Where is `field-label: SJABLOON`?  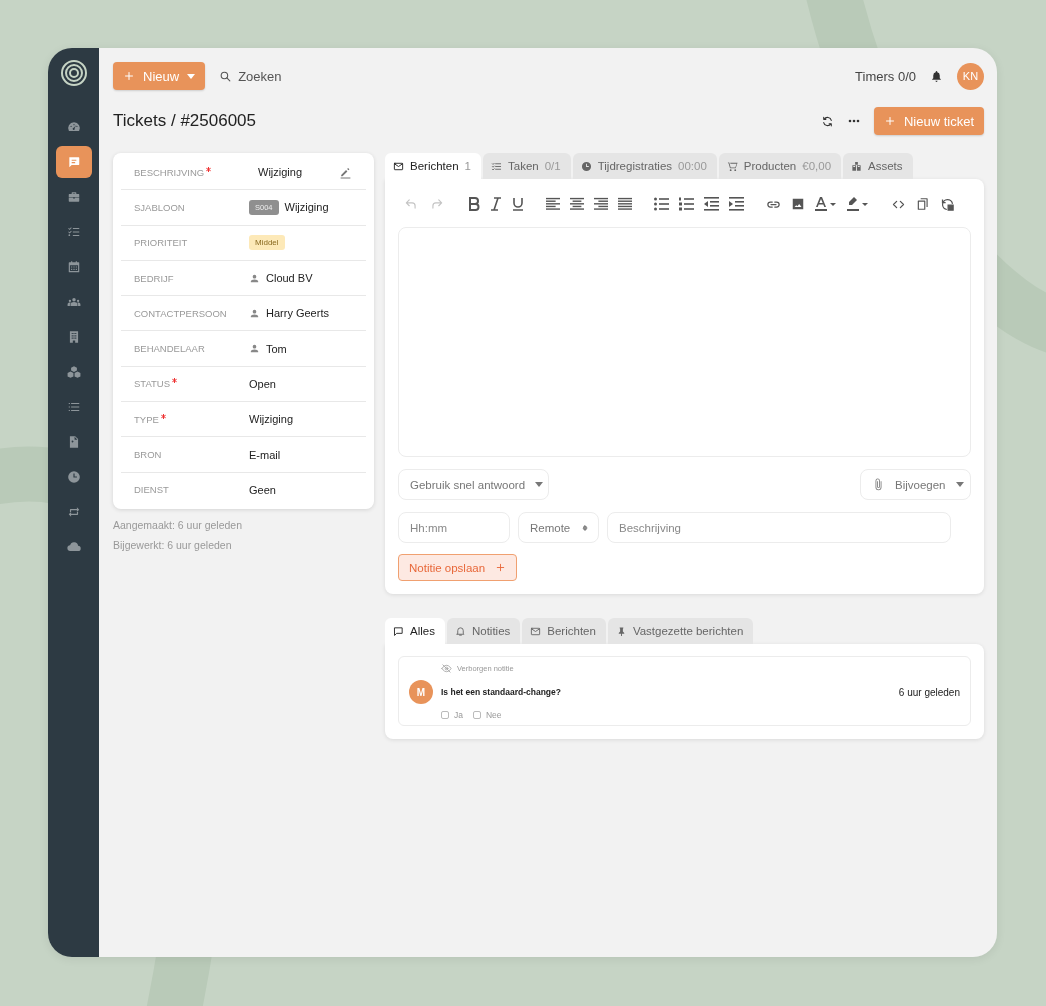 field-label: SJABLOON is located at coordinates (159, 207).